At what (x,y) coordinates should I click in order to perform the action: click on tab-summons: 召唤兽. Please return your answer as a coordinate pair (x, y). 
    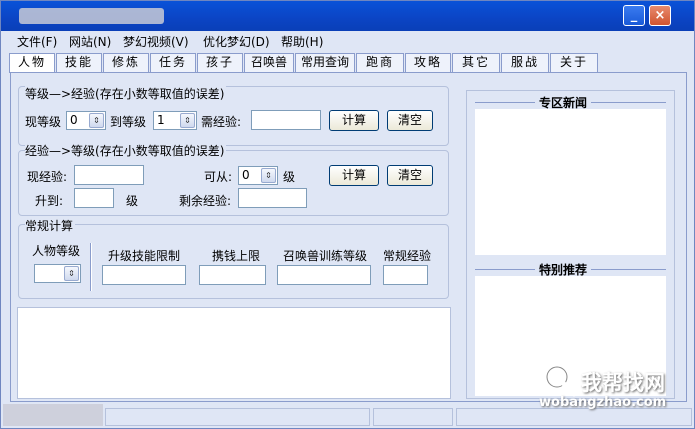
    Looking at the image, I should click on (269, 62).